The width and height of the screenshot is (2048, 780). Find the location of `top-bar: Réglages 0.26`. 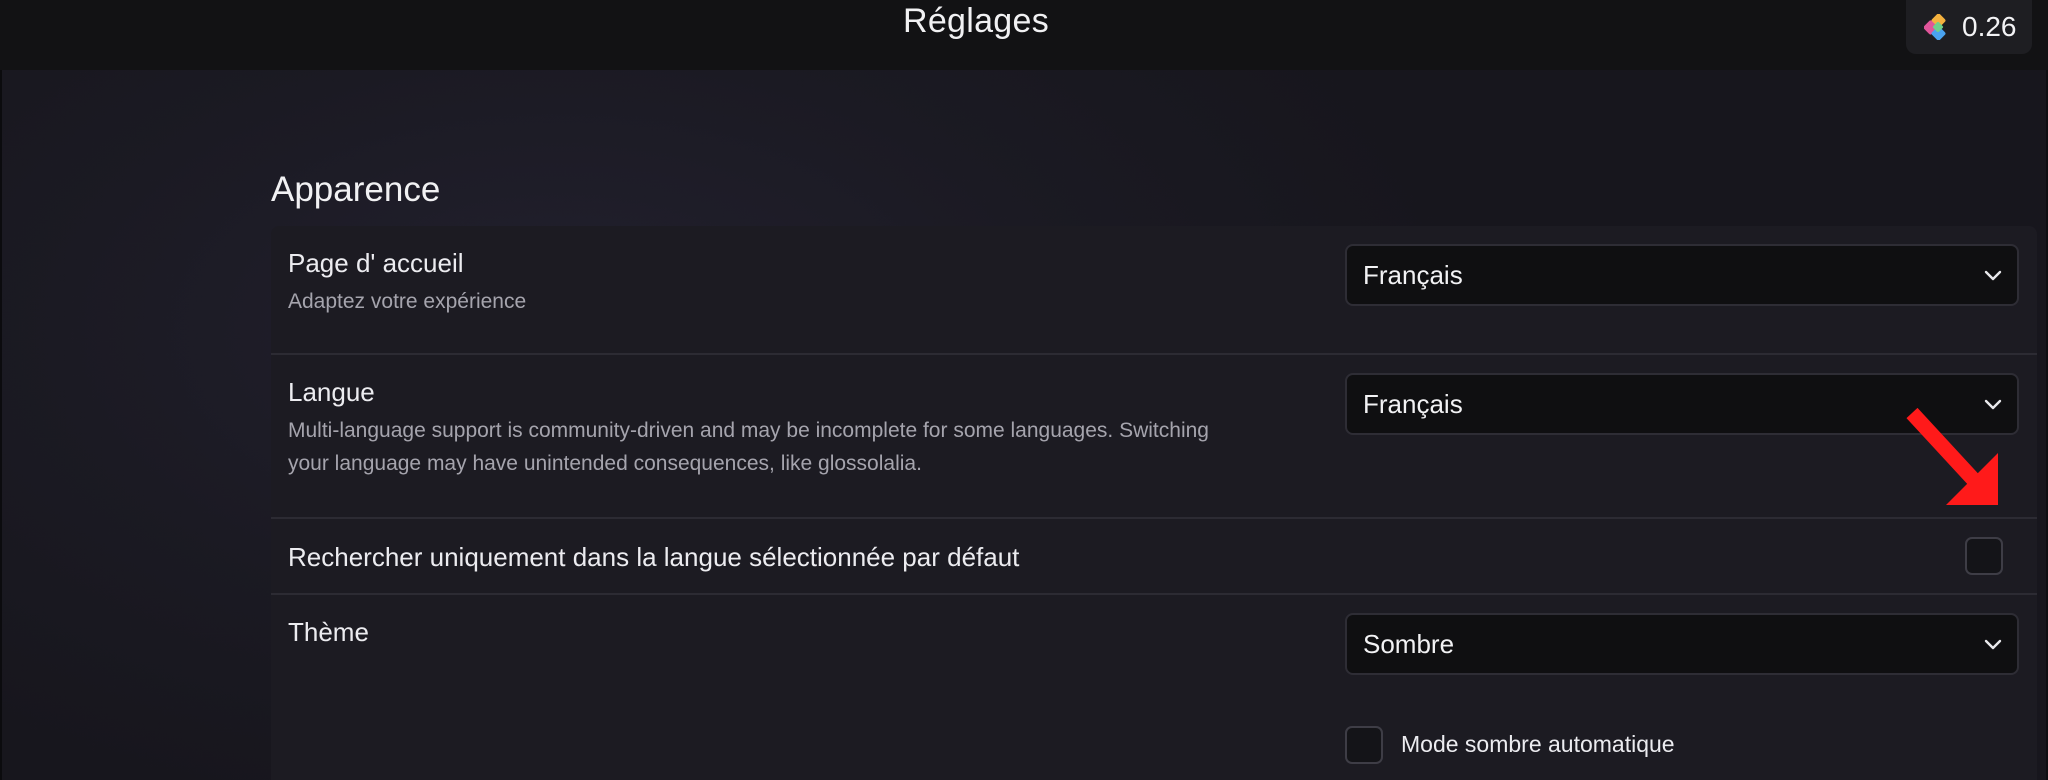

top-bar: Réglages 0.26 is located at coordinates (1024, 35).